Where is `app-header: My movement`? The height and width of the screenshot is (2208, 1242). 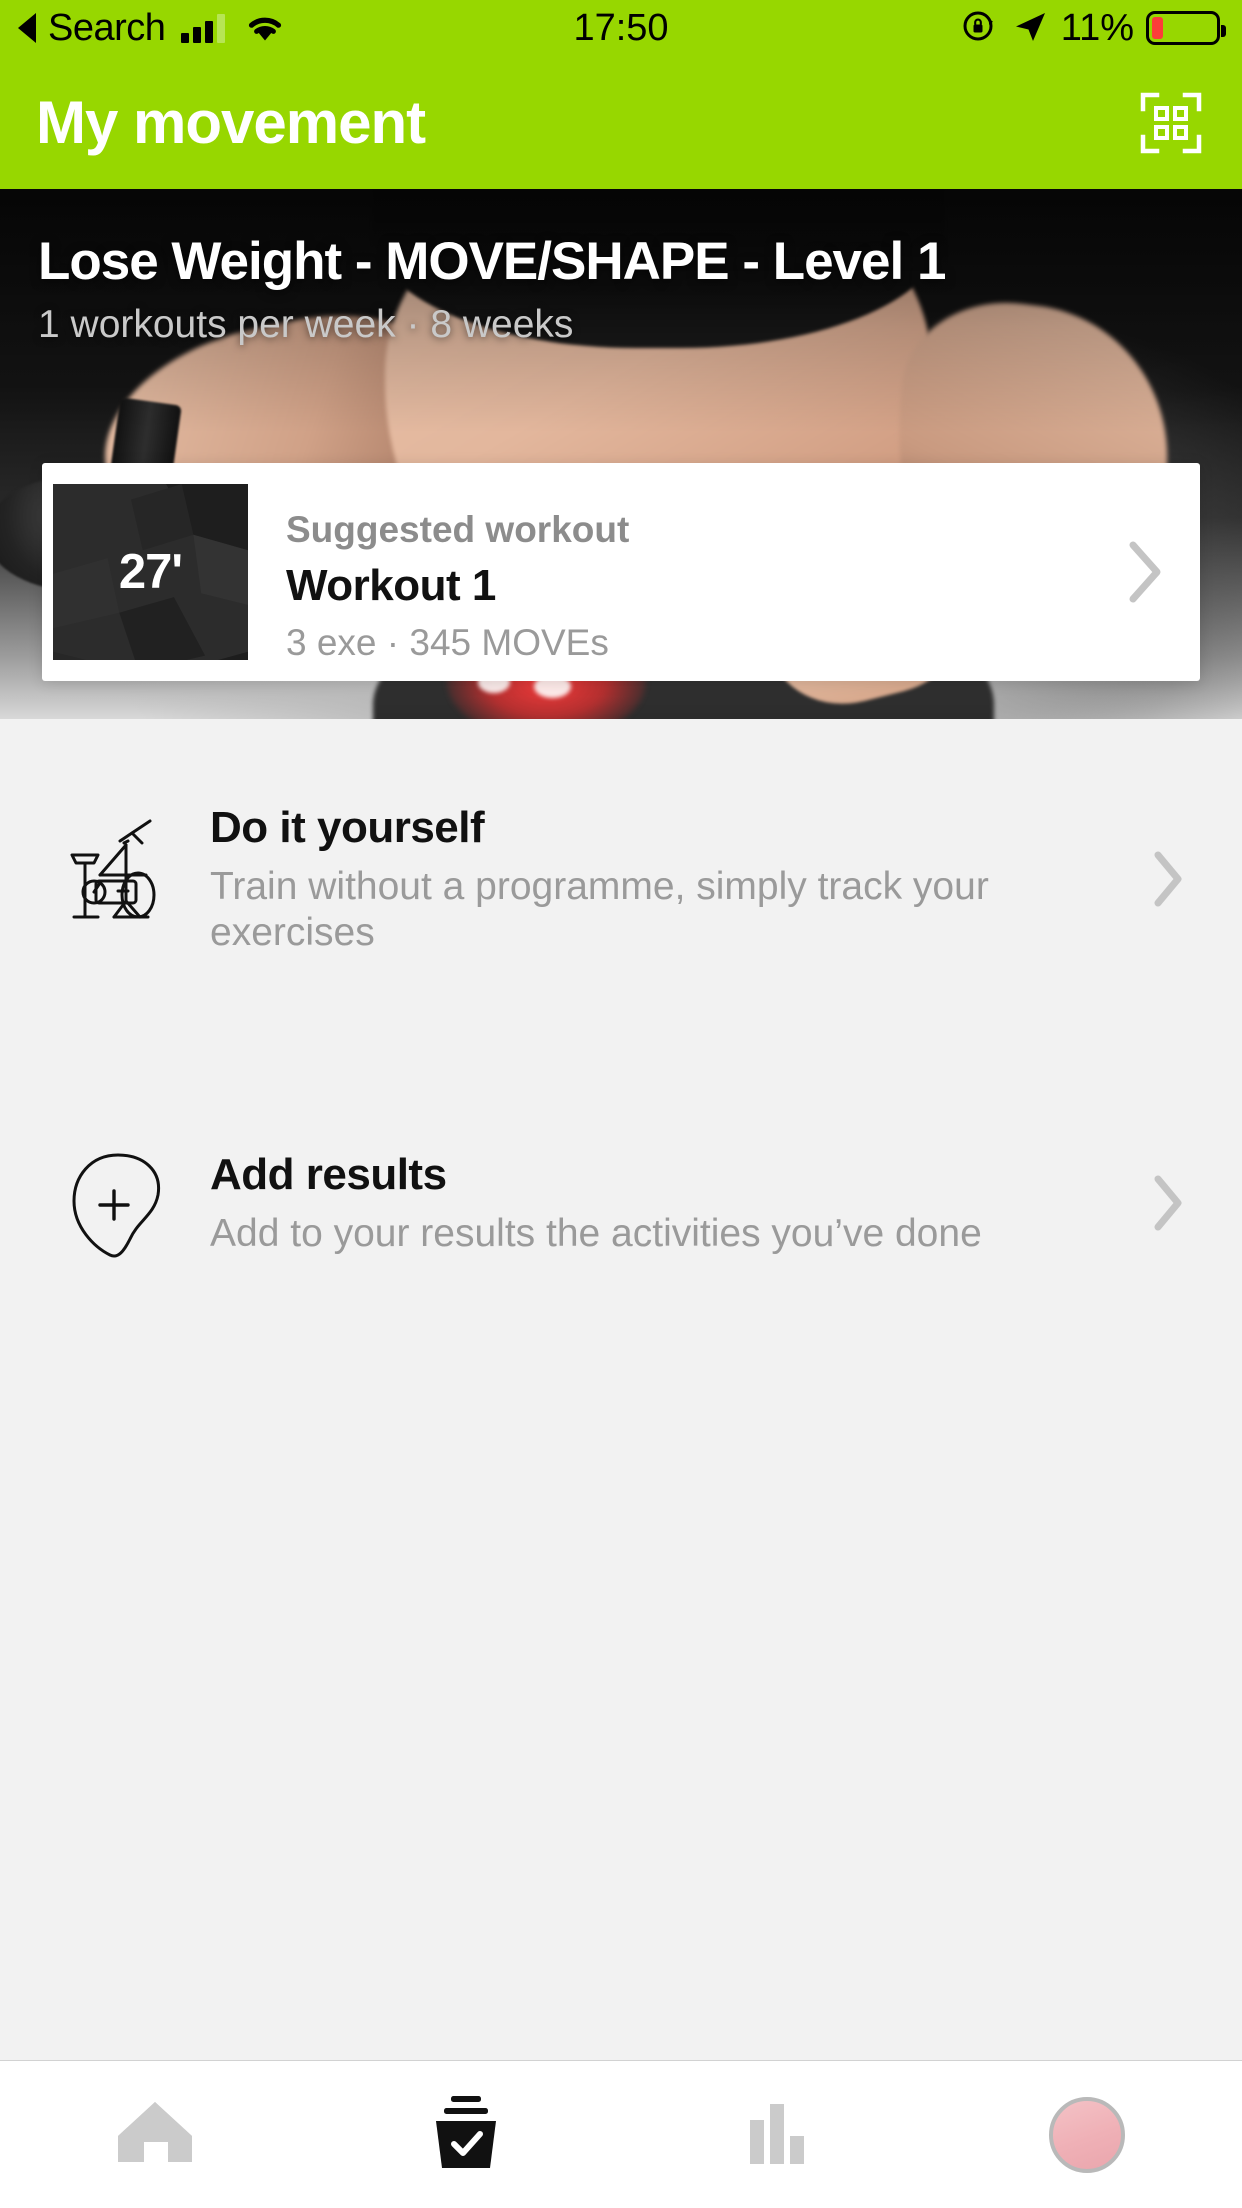
app-header: My movement is located at coordinates (621, 122).